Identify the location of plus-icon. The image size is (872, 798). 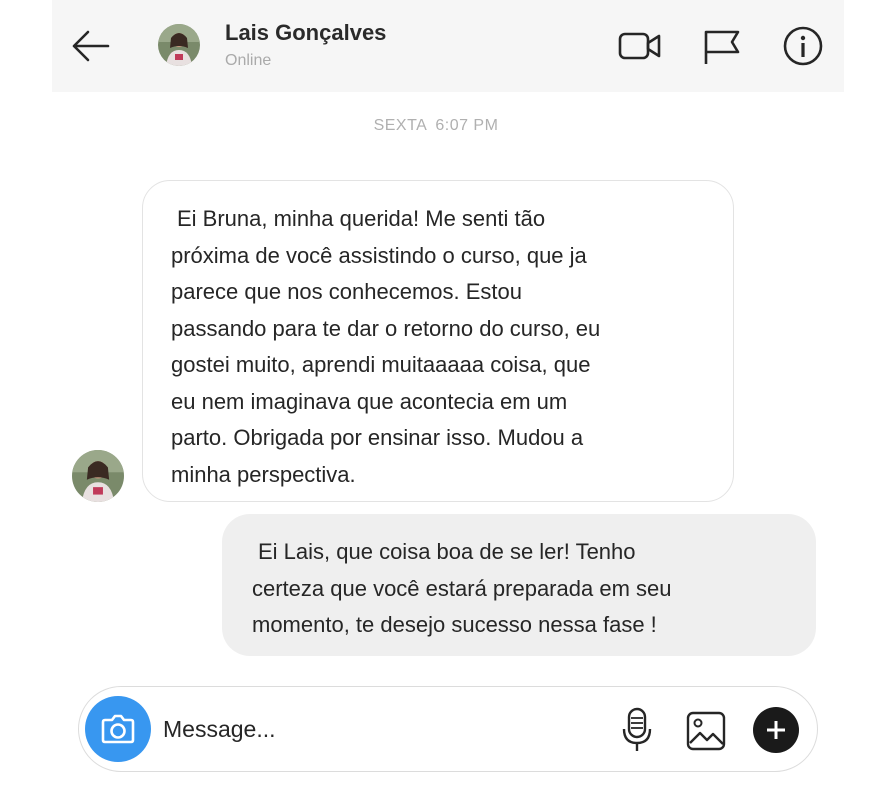
(776, 730).